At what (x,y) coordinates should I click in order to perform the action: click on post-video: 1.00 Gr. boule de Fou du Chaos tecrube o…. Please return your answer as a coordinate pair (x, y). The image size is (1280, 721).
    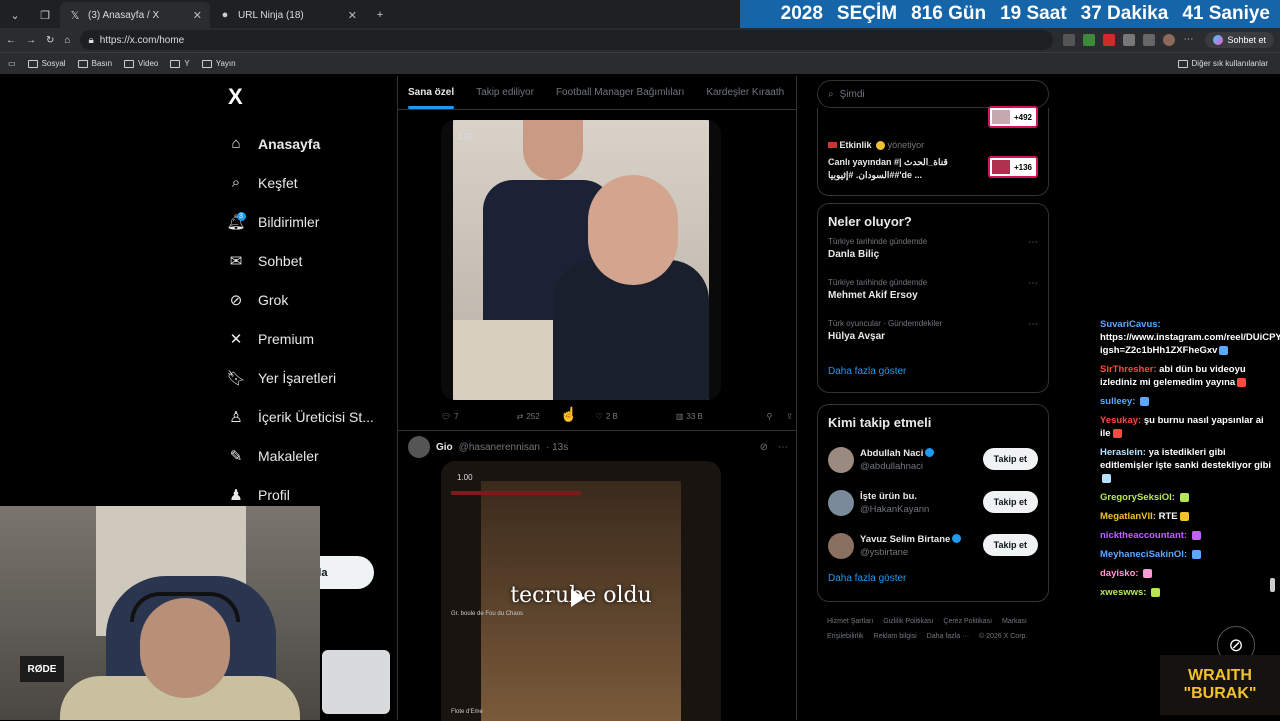
    Looking at the image, I should click on (581, 591).